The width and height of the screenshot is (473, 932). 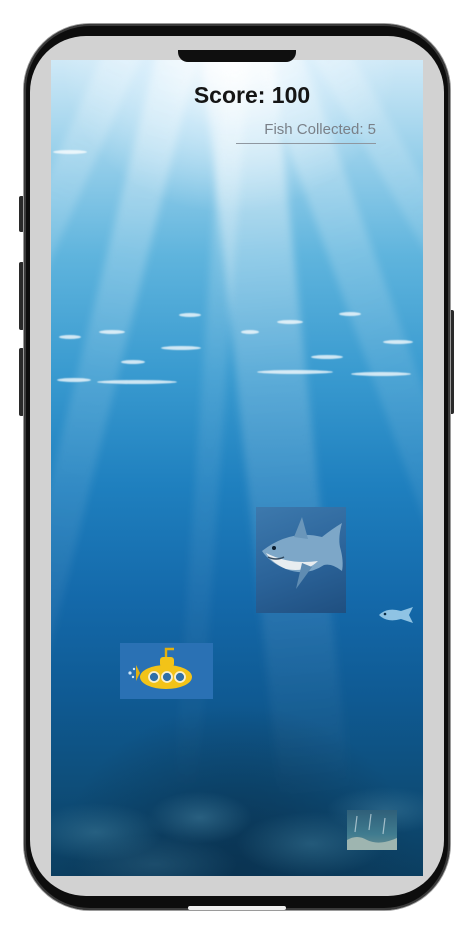 I want to click on shark-icon, so click(x=302, y=553).